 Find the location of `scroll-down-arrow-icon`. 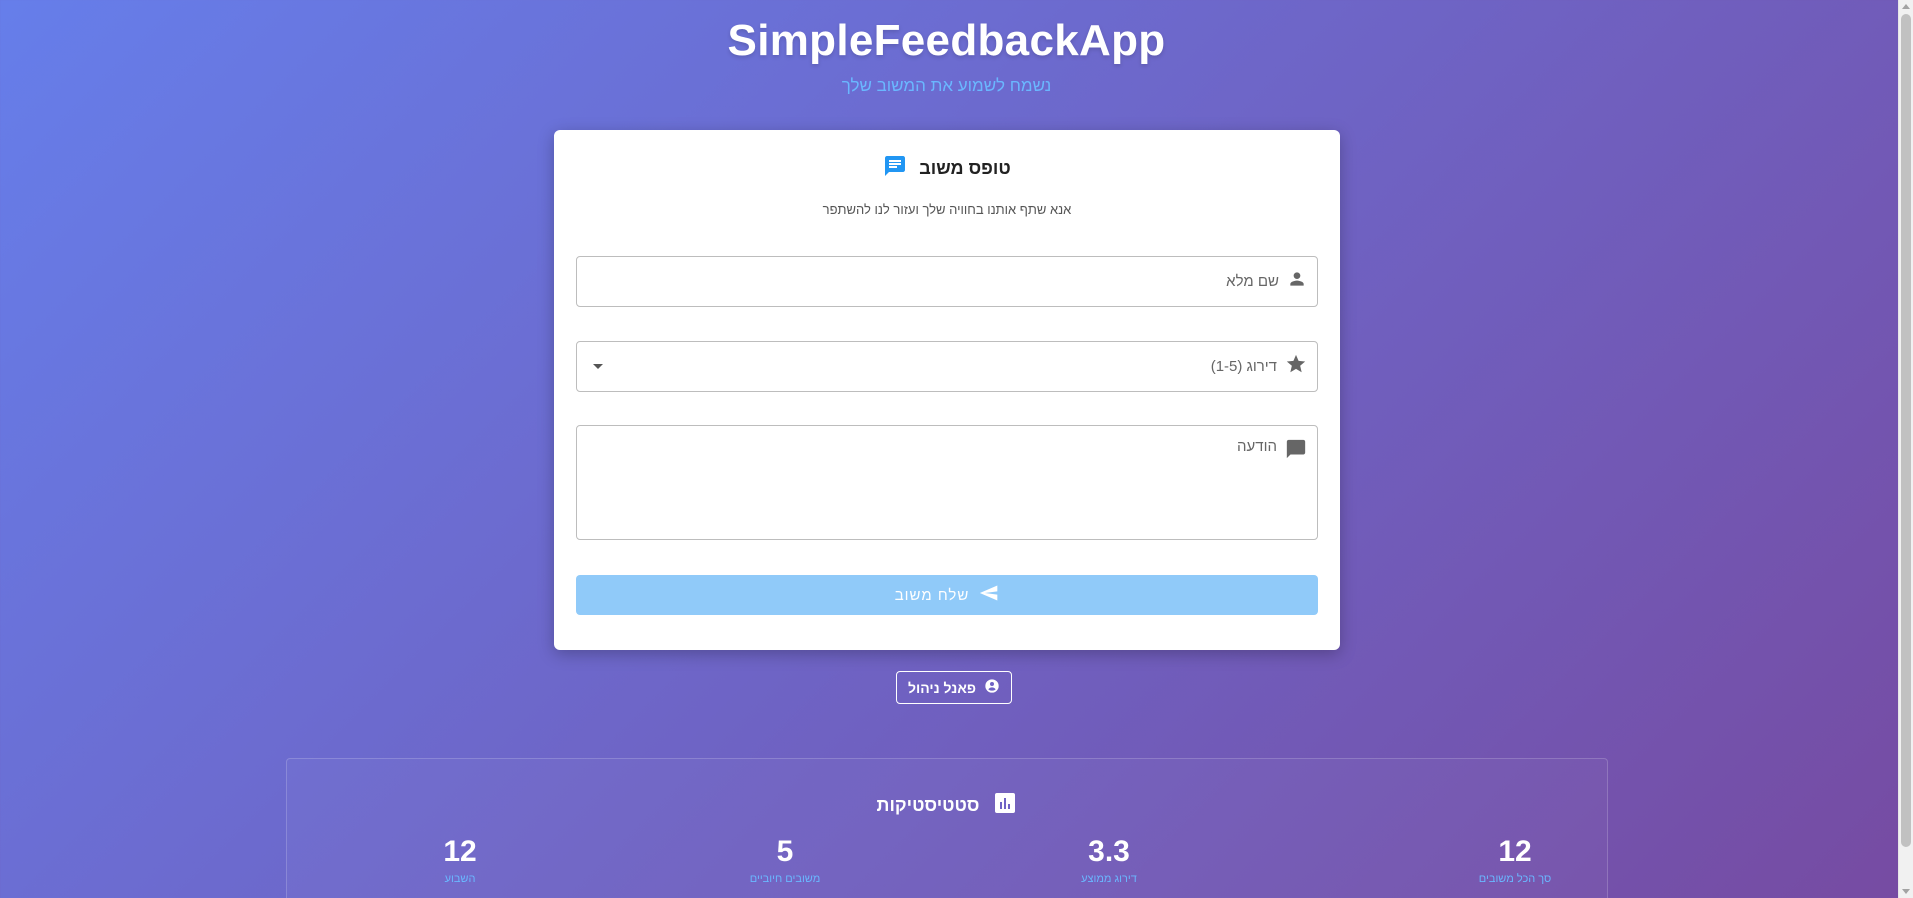

scroll-down-arrow-icon is located at coordinates (1906, 891).